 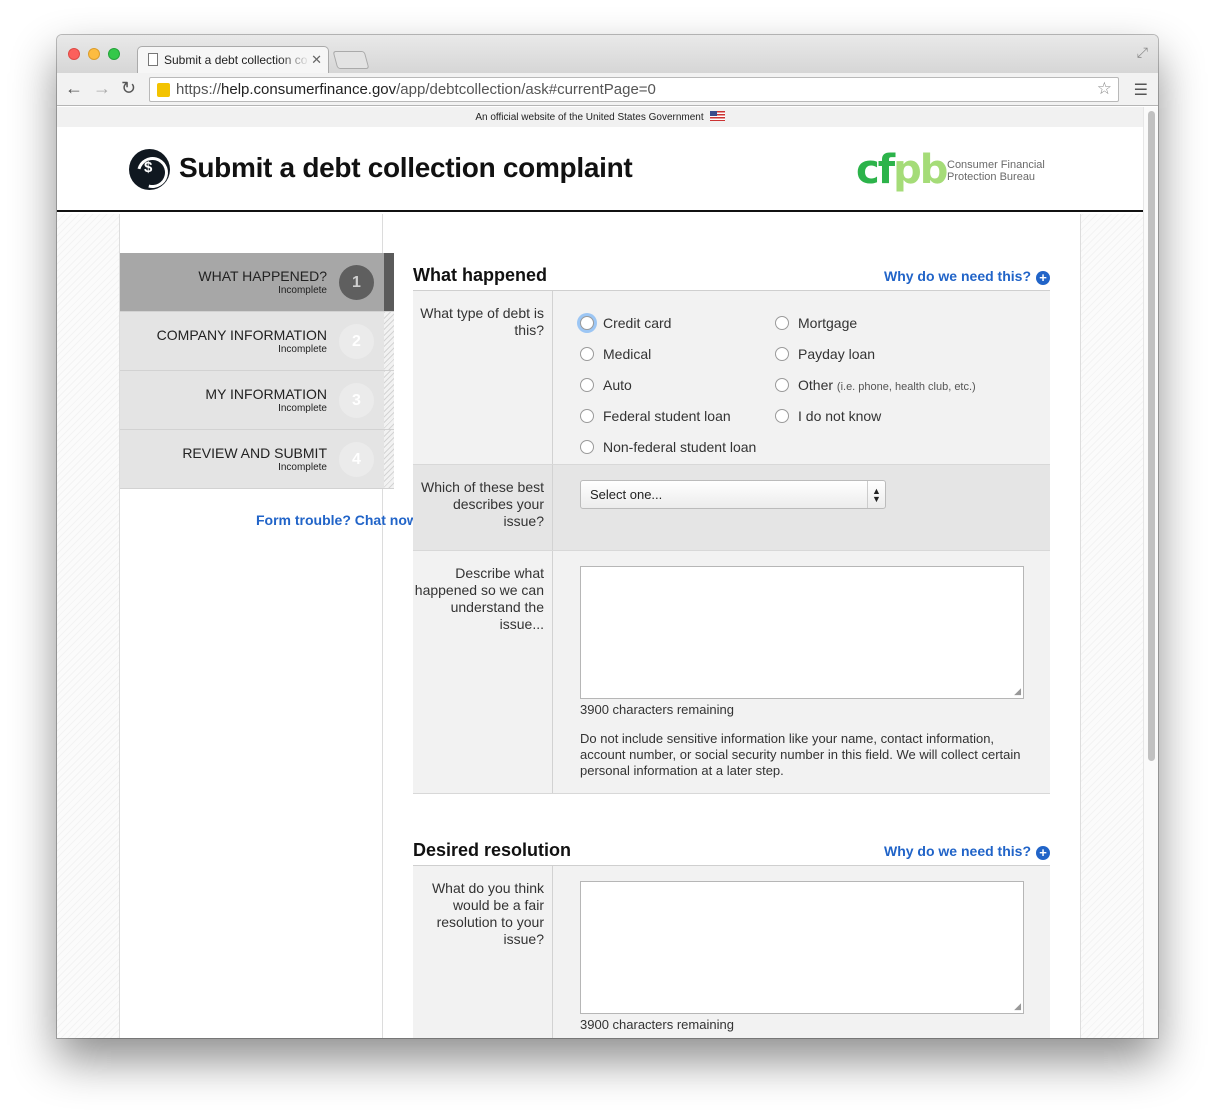 I want to click on bureau-name: Consumer Financial Protection Bureau, so click(x=1002, y=171).